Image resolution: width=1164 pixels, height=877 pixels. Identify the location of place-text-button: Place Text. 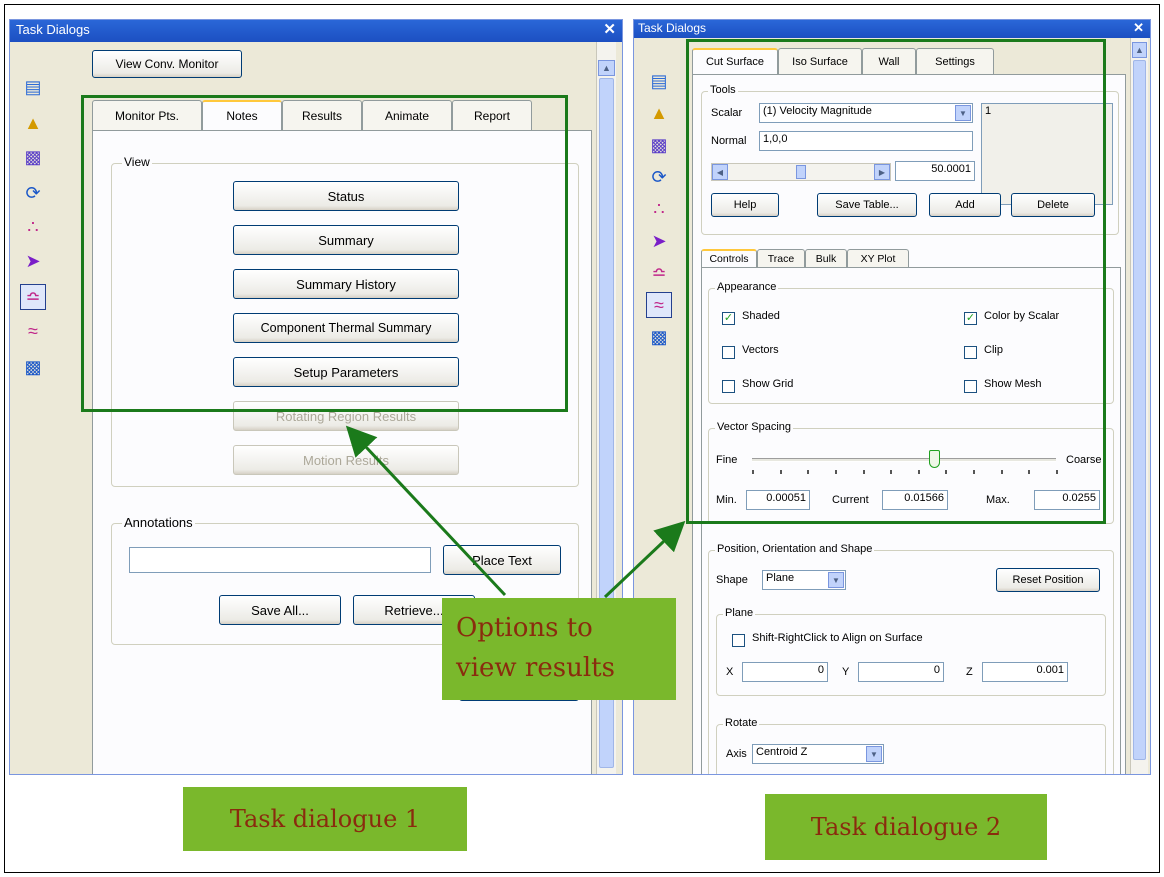
(502, 560).